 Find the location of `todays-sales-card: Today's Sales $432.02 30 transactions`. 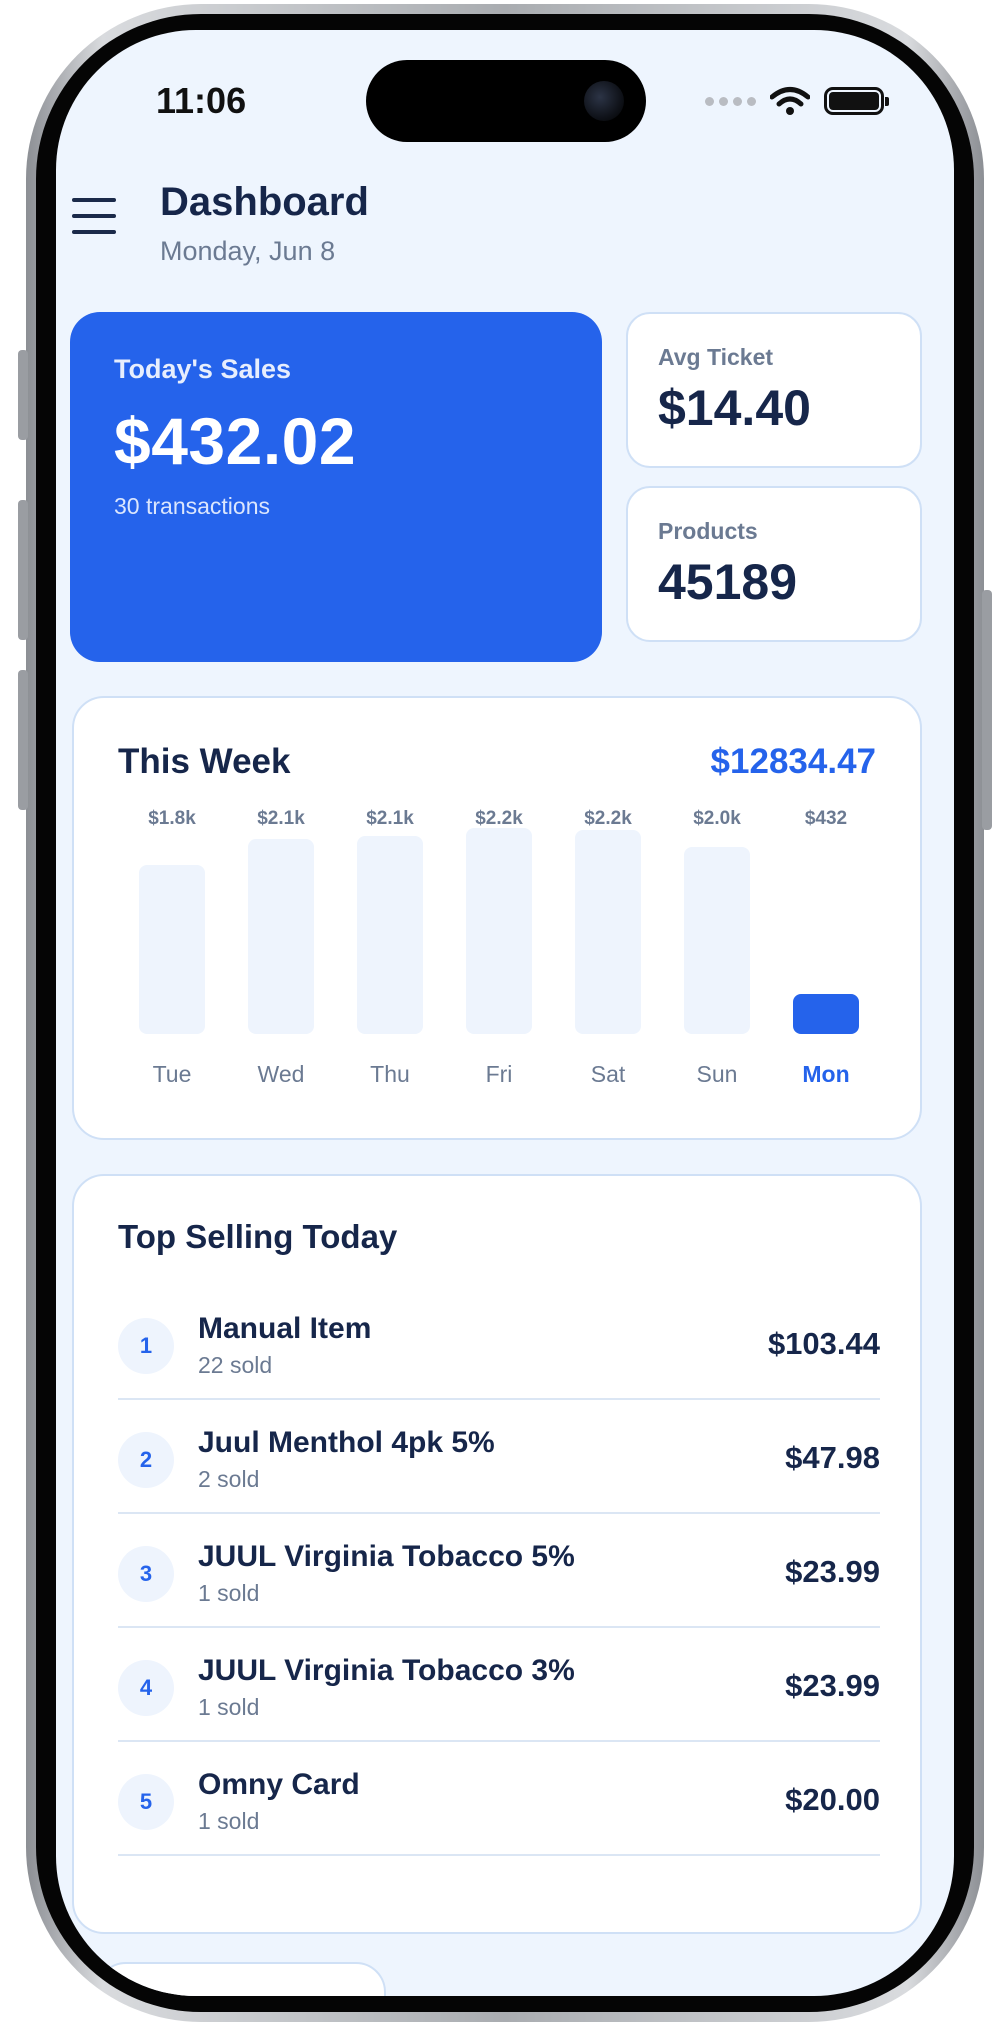

todays-sales-card: Today's Sales $432.02 30 transactions is located at coordinates (336, 487).